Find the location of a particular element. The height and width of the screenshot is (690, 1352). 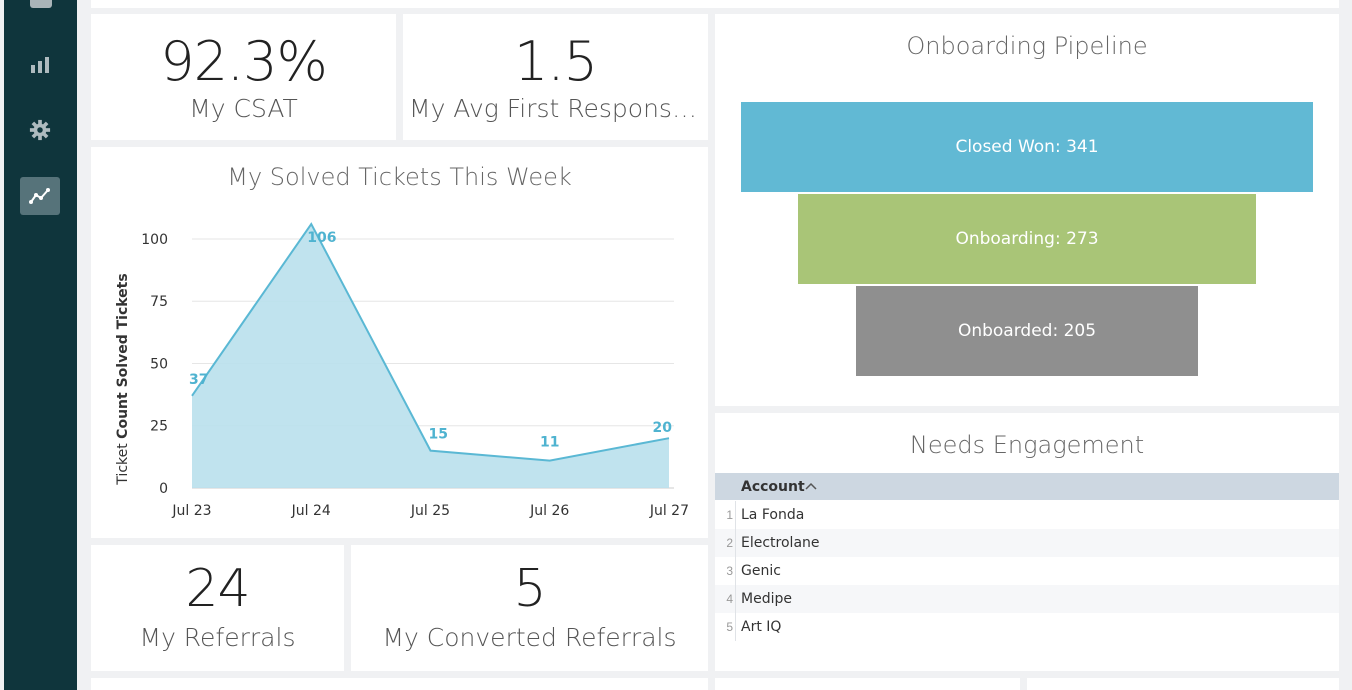

account-column-header: Account is located at coordinates (773, 487).